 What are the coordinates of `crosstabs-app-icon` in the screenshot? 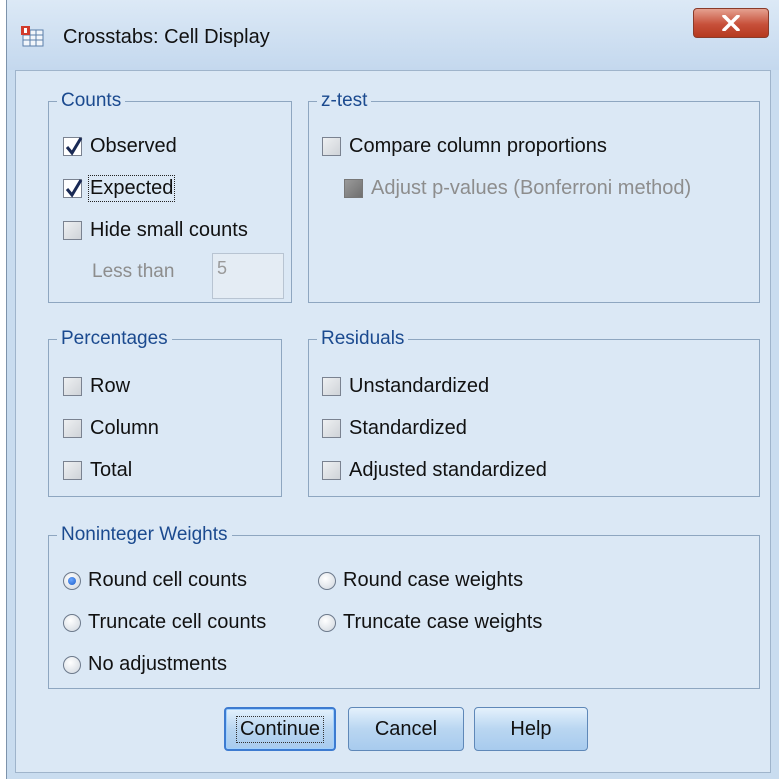 It's located at (34, 37).